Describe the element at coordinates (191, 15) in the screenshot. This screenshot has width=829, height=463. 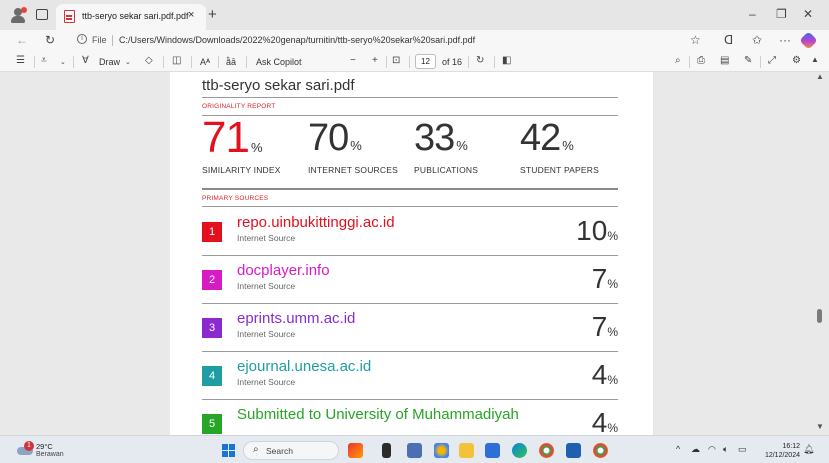
I see `tab-close-button: ×` at that location.